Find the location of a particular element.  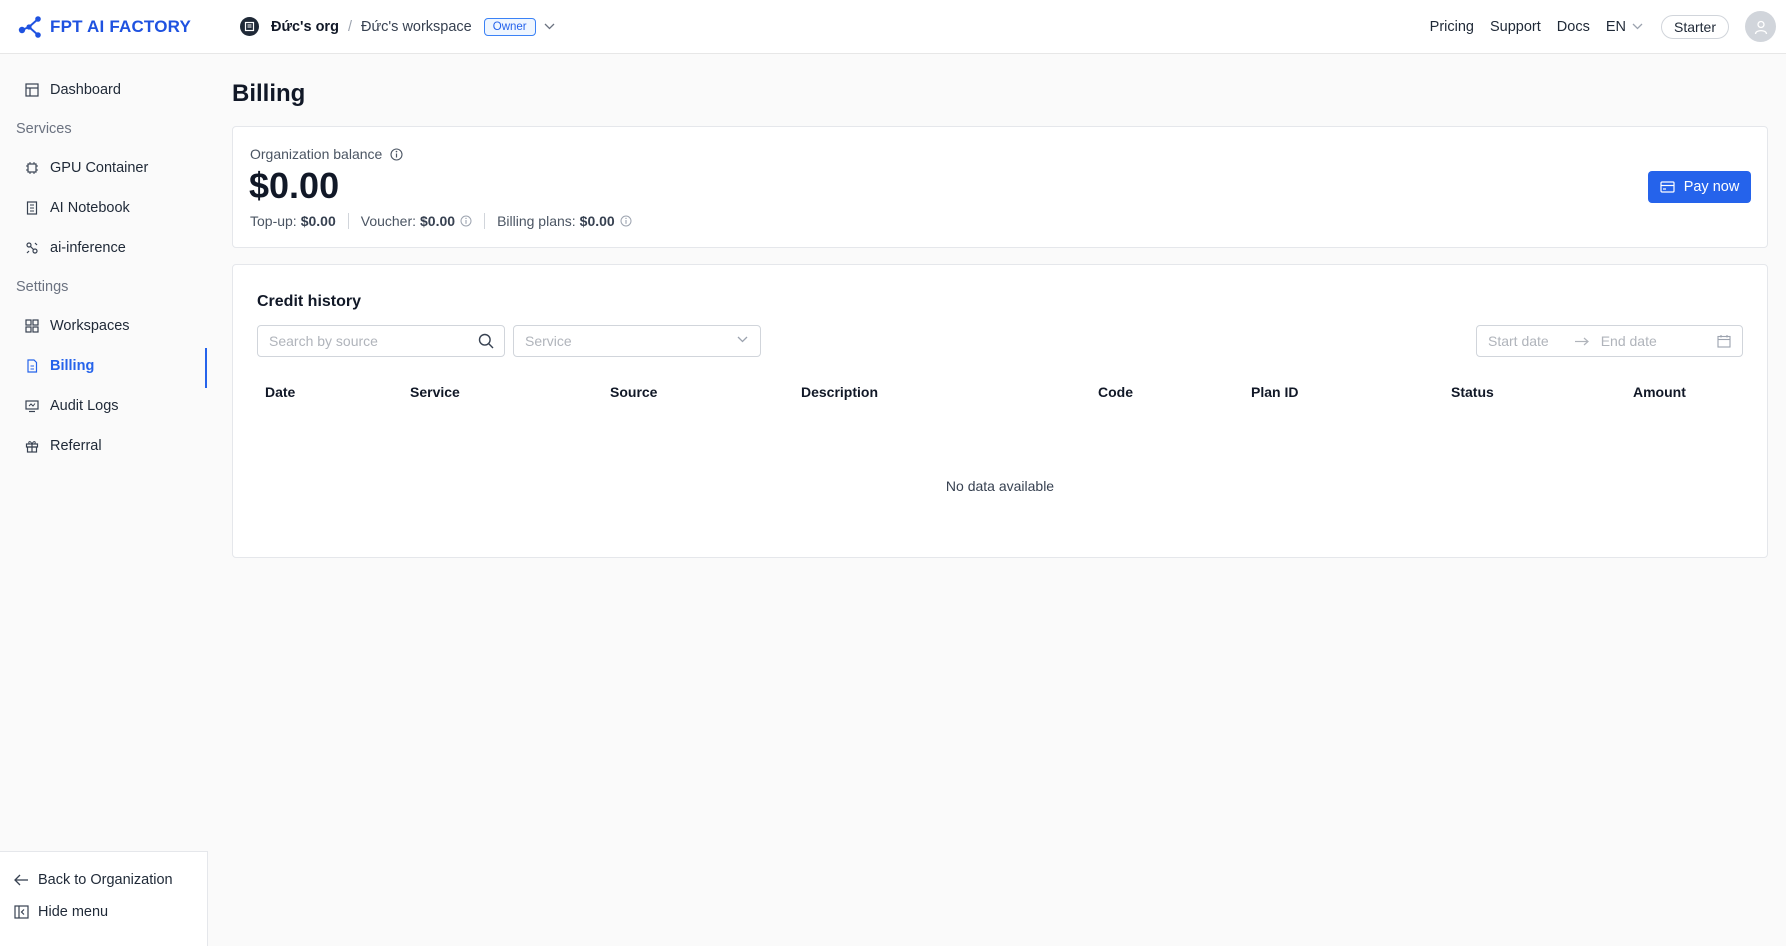

column-header-source: Source is located at coordinates (633, 392).